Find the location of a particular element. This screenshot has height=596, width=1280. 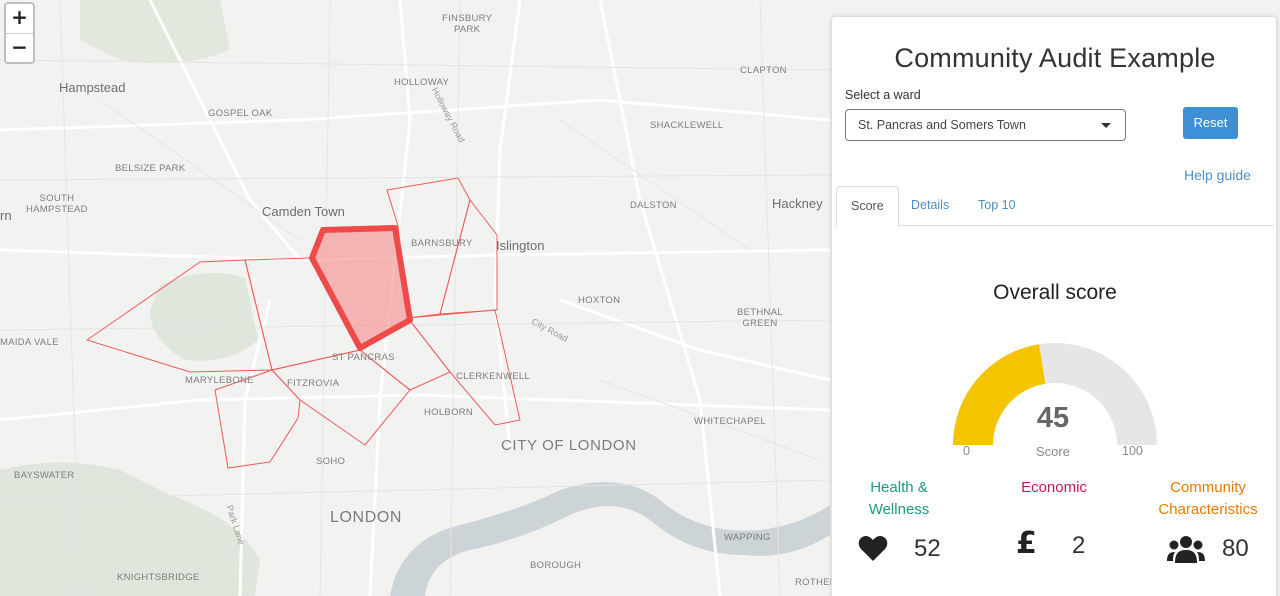

place-label-st-pancras: ST PANCRAS is located at coordinates (363, 357).